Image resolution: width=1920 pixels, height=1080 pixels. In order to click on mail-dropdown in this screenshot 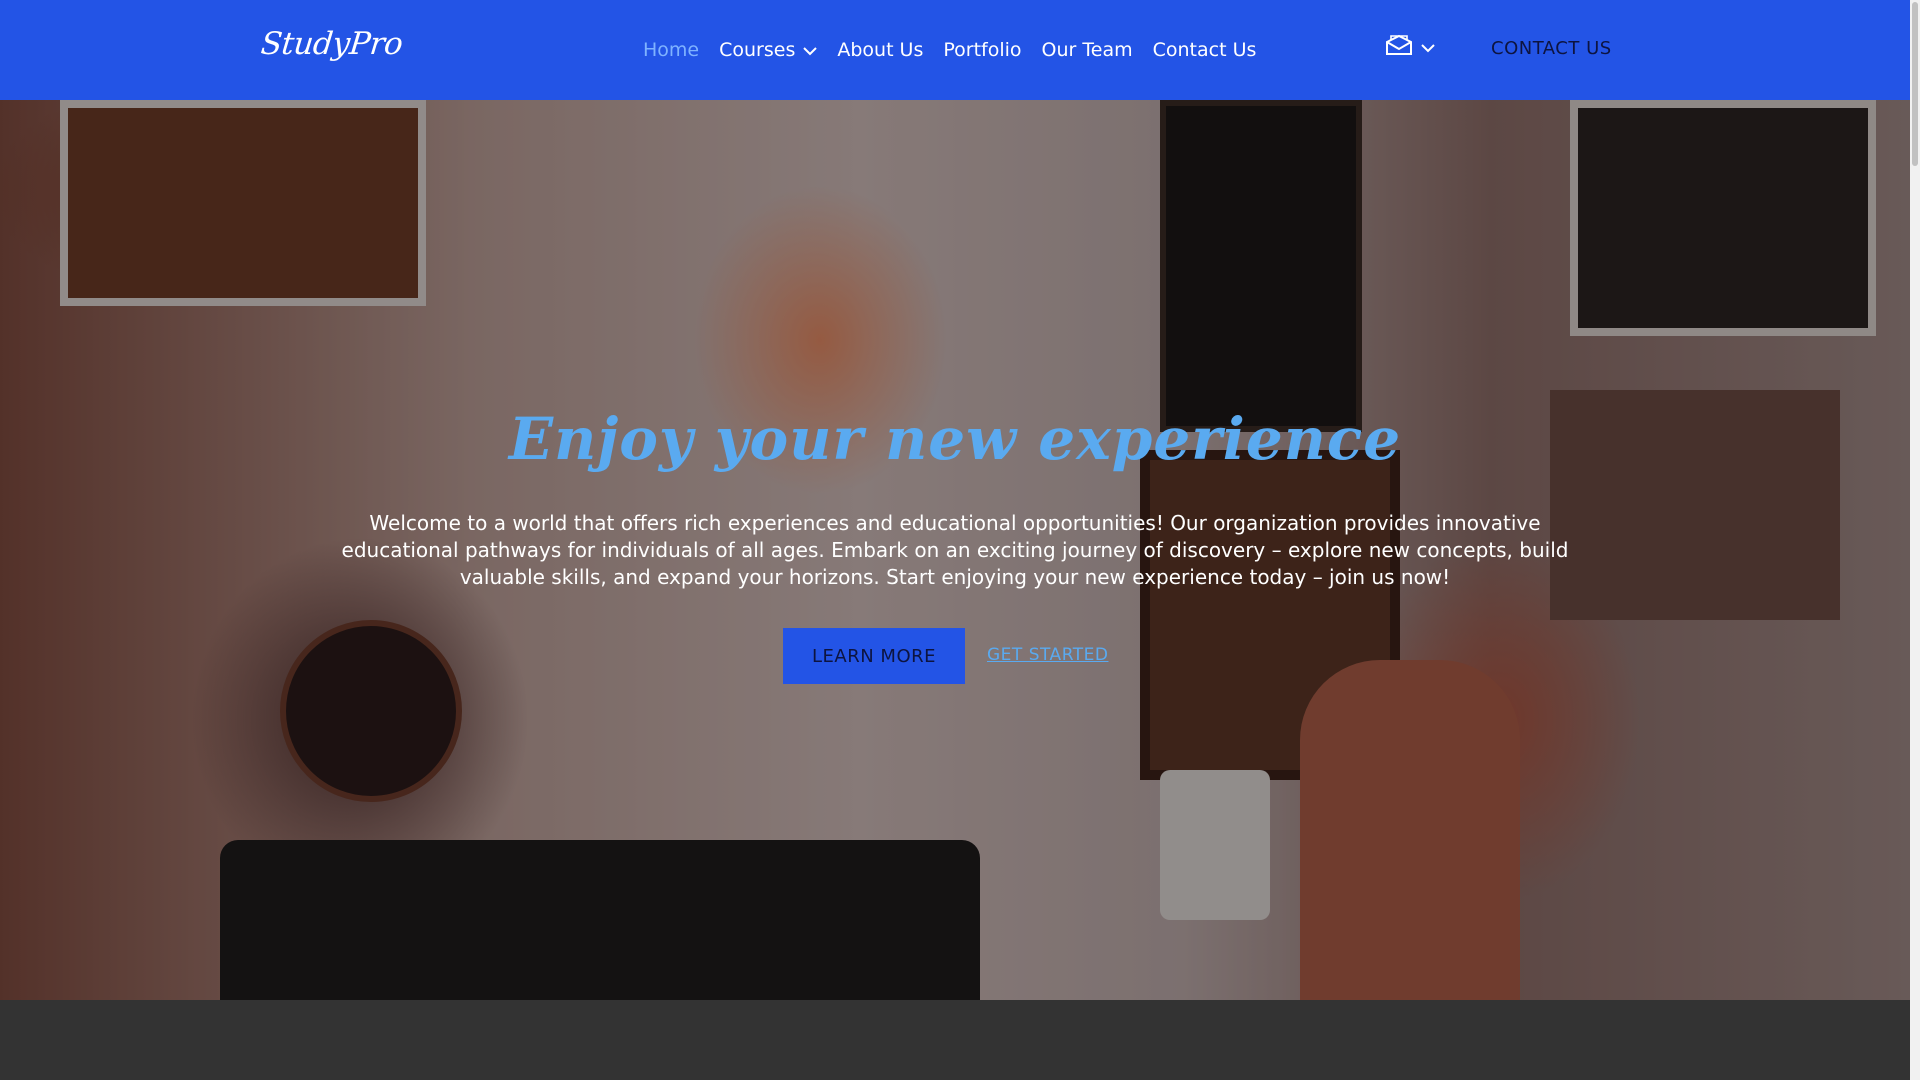, I will do `click(1410, 47)`.